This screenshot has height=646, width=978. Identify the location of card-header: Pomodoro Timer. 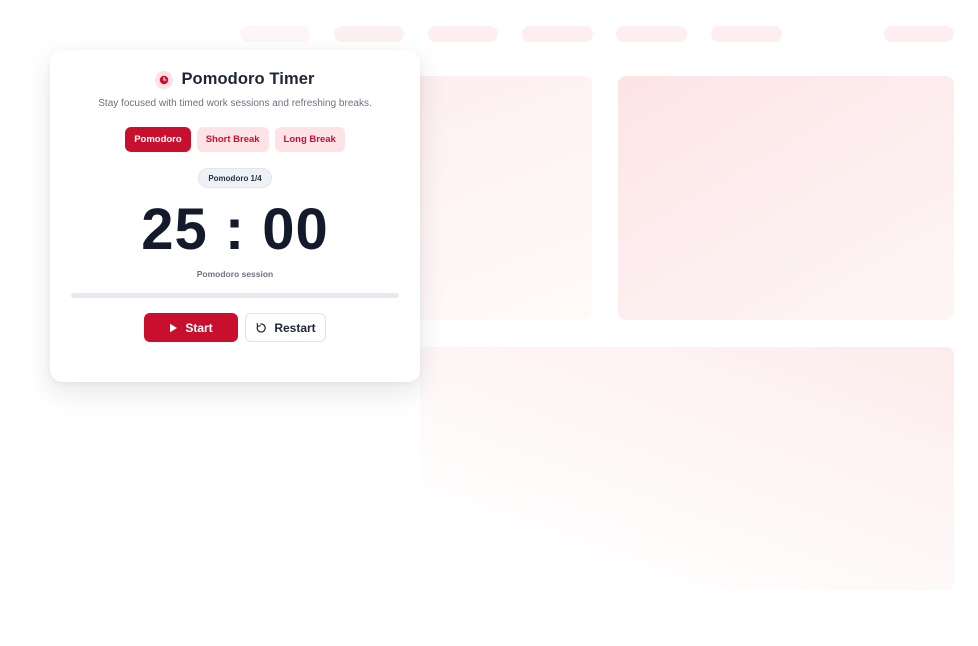
(235, 79).